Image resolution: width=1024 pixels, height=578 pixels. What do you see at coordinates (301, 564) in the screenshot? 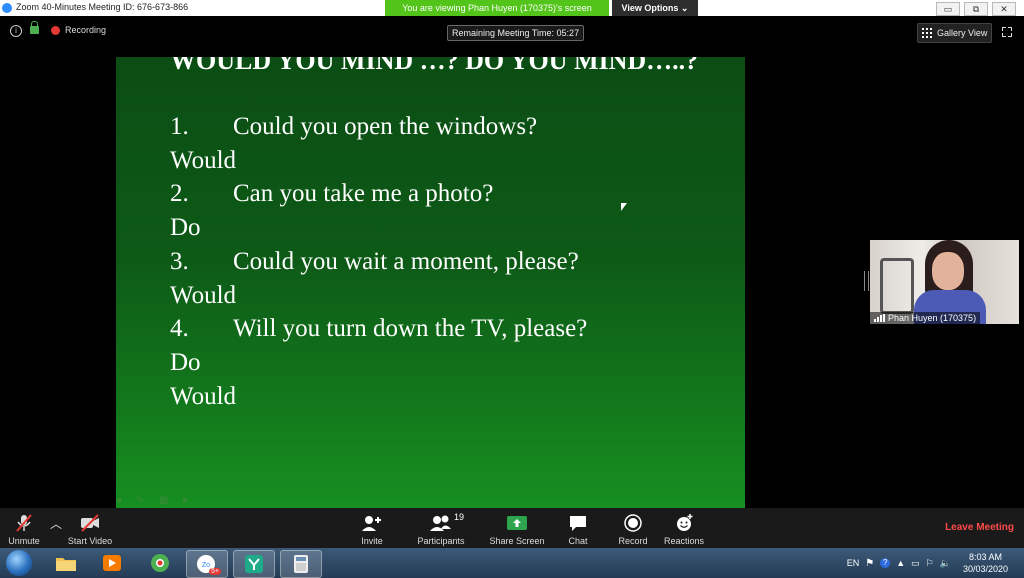
I see `calculator-app-icon` at bounding box center [301, 564].